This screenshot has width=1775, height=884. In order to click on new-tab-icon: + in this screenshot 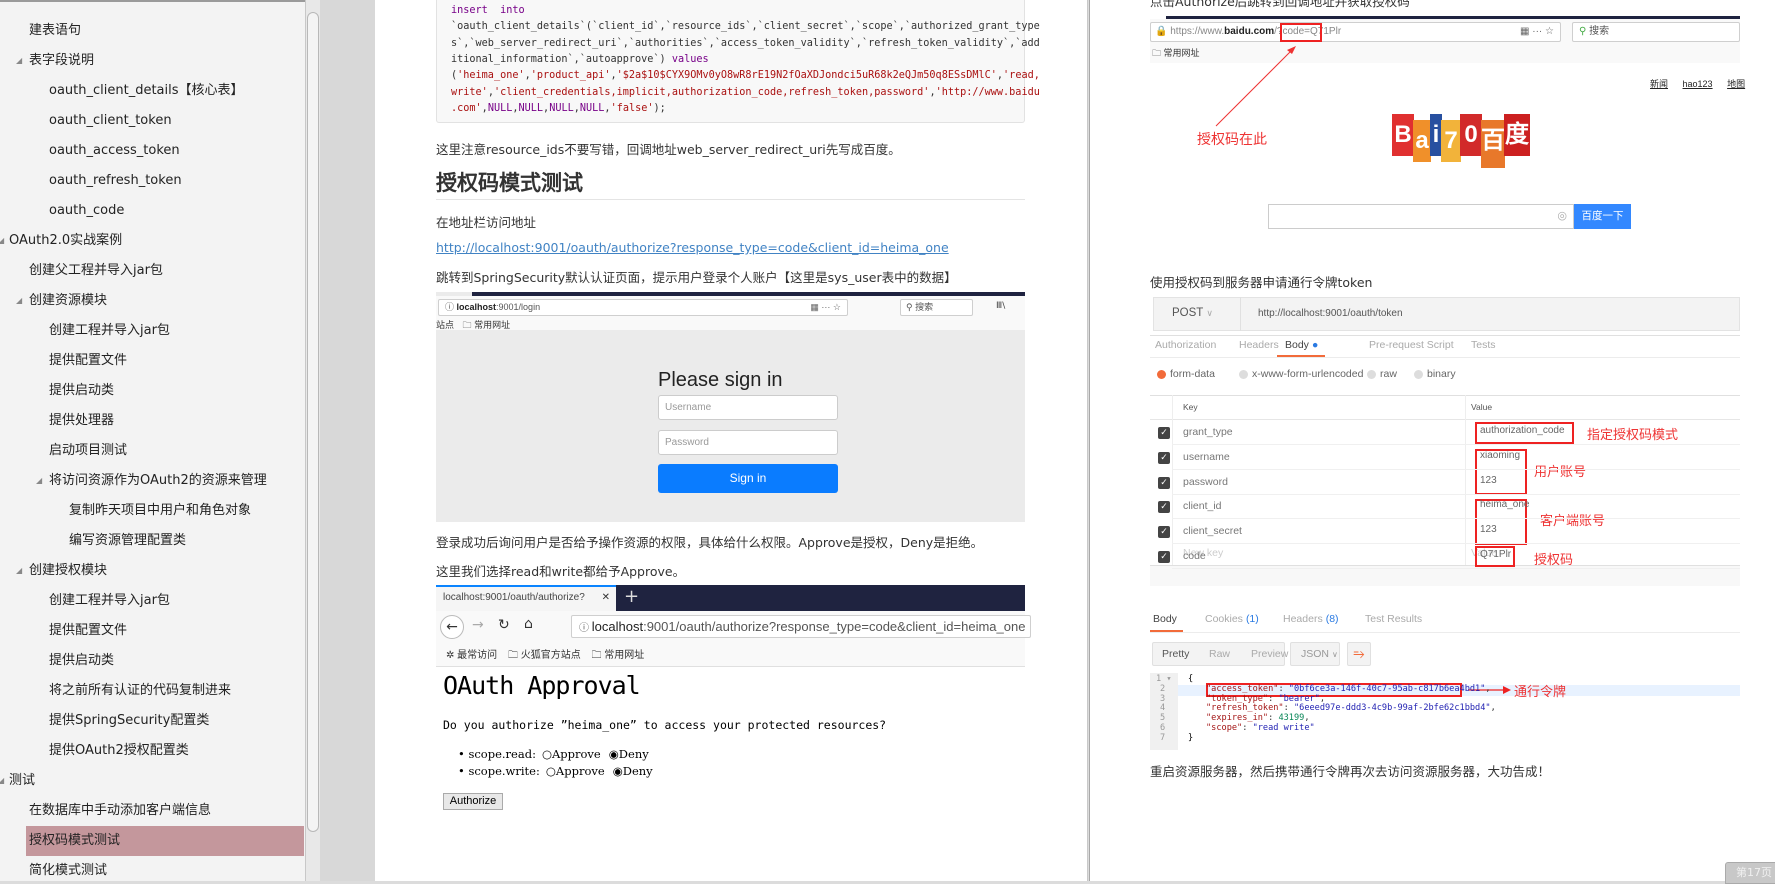, I will do `click(631, 597)`.